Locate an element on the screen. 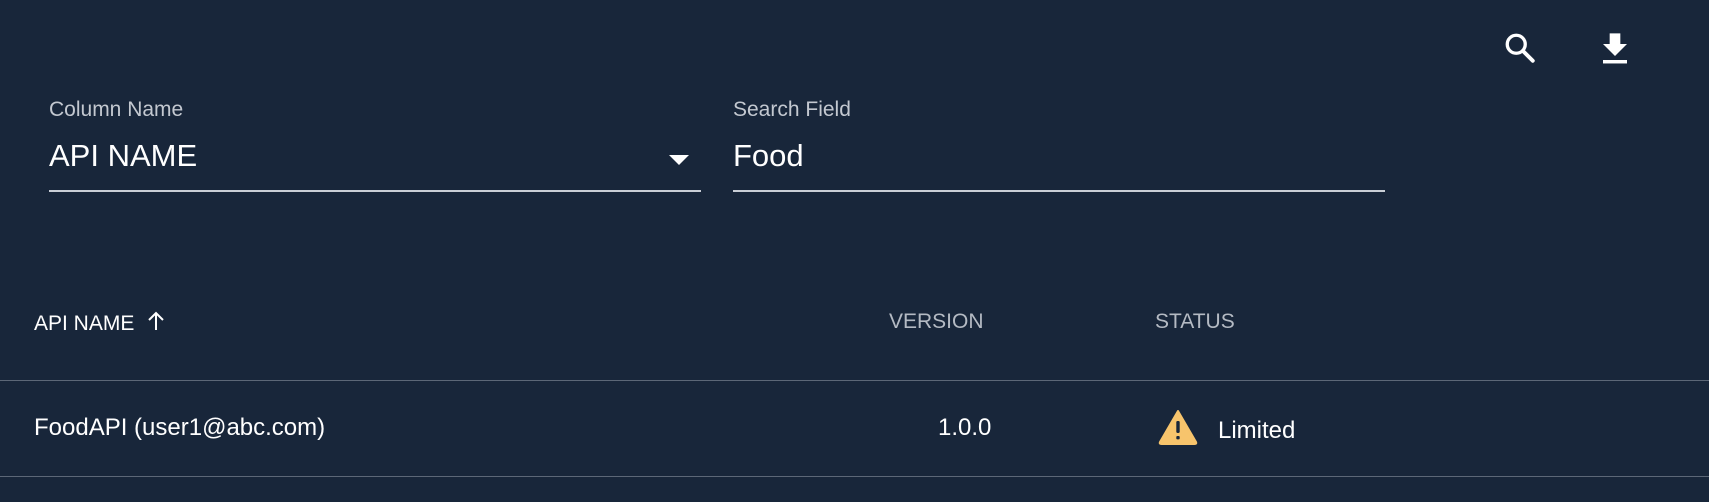 Image resolution: width=1709 pixels, height=502 pixels. column-name-underline is located at coordinates (375, 191).